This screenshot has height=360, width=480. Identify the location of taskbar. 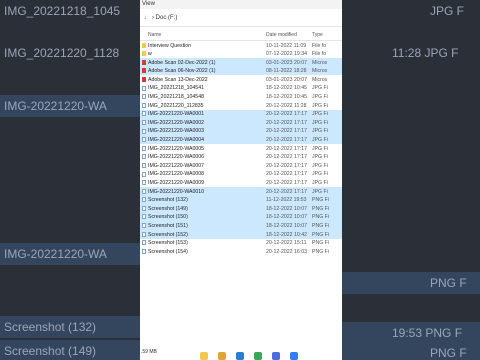
(255, 355).